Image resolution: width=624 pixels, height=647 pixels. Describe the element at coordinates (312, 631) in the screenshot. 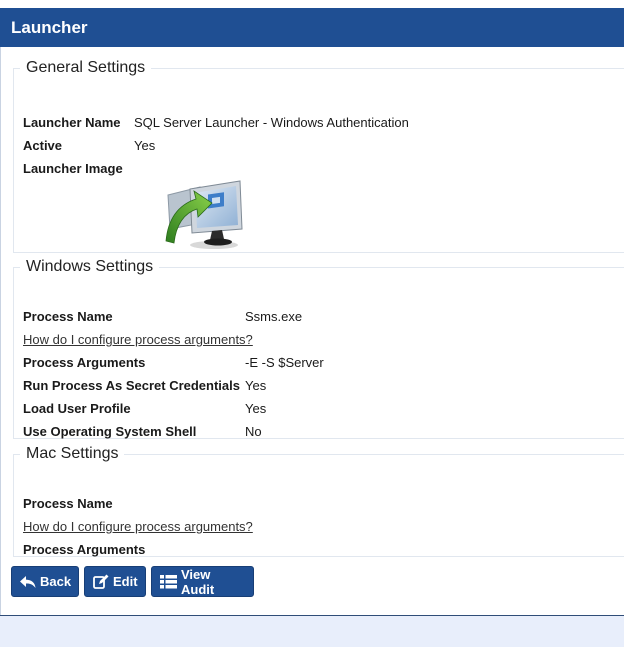

I see `page-footer` at that location.